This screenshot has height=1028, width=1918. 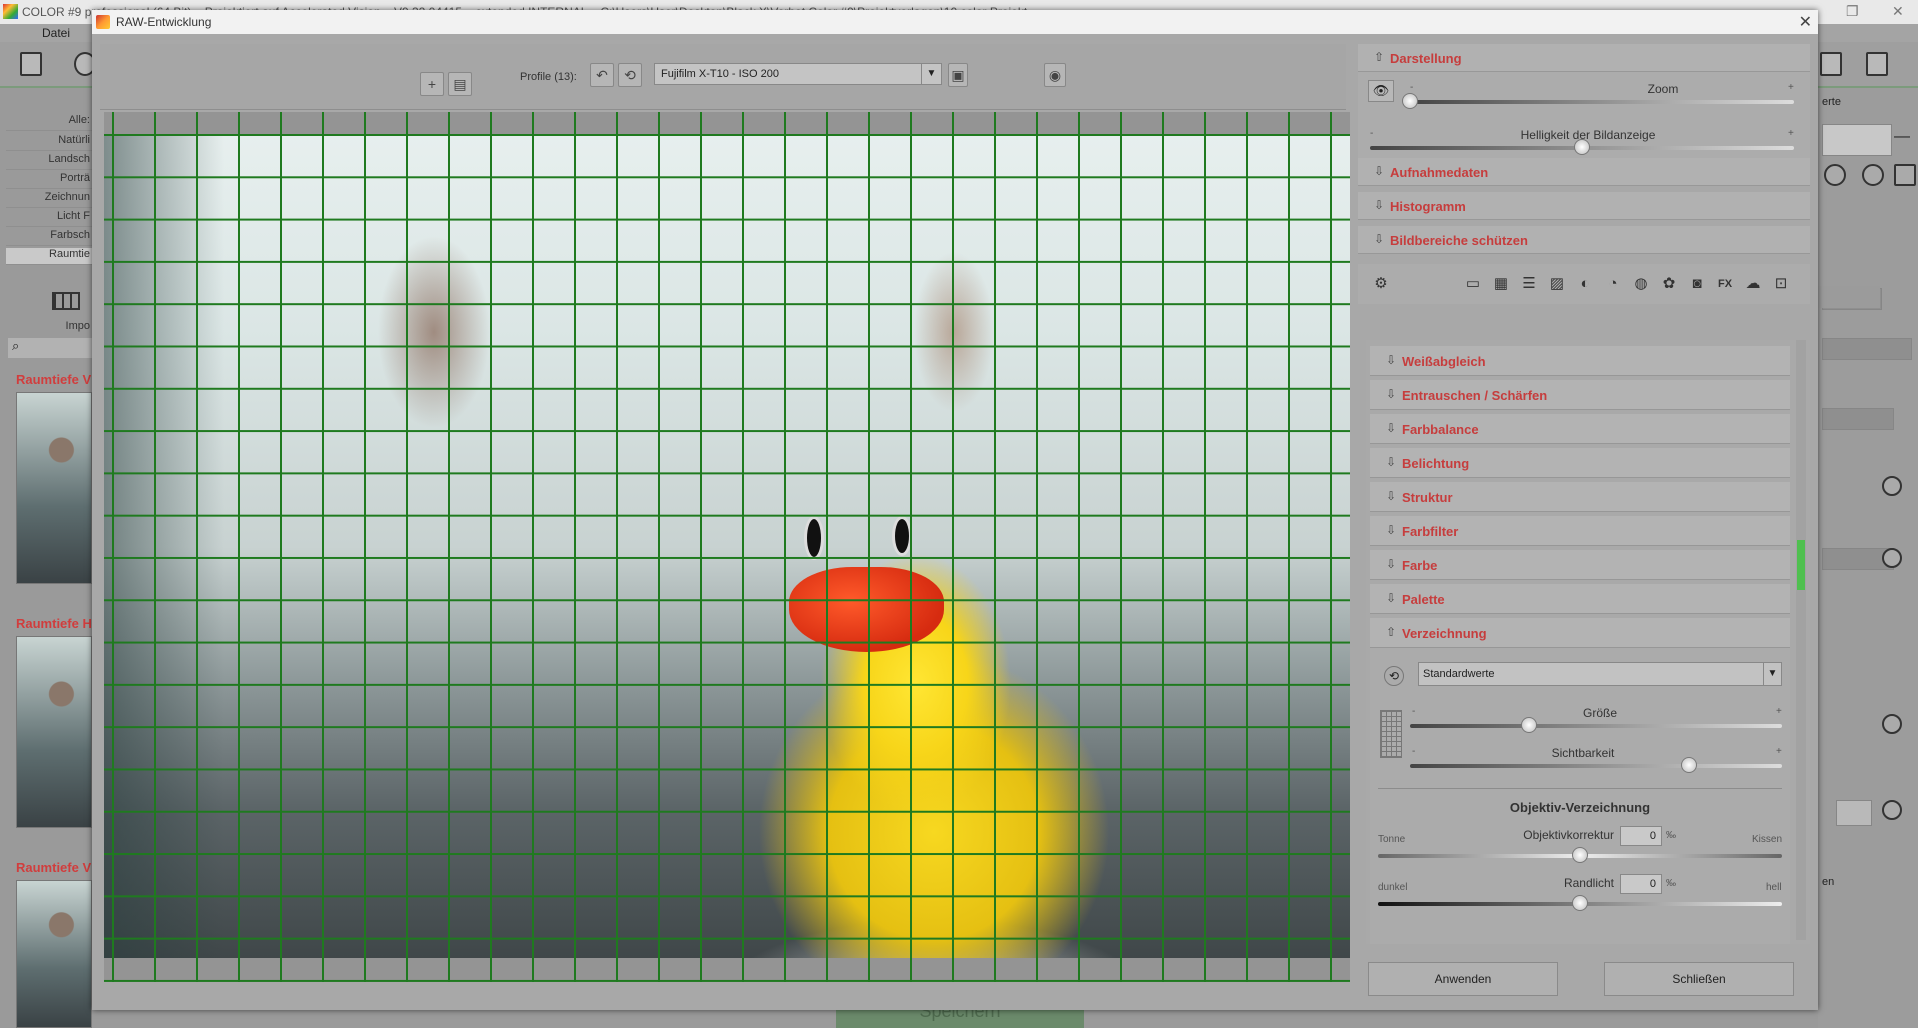 What do you see at coordinates (1905, 175) in the screenshot?
I see `text-a-icon` at bounding box center [1905, 175].